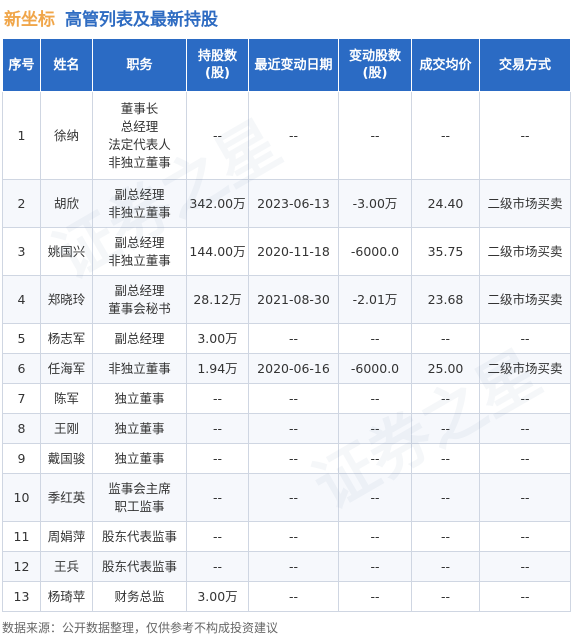  Describe the element at coordinates (139, 506) in the screenshot. I see `position-label: 职工监事` at that location.